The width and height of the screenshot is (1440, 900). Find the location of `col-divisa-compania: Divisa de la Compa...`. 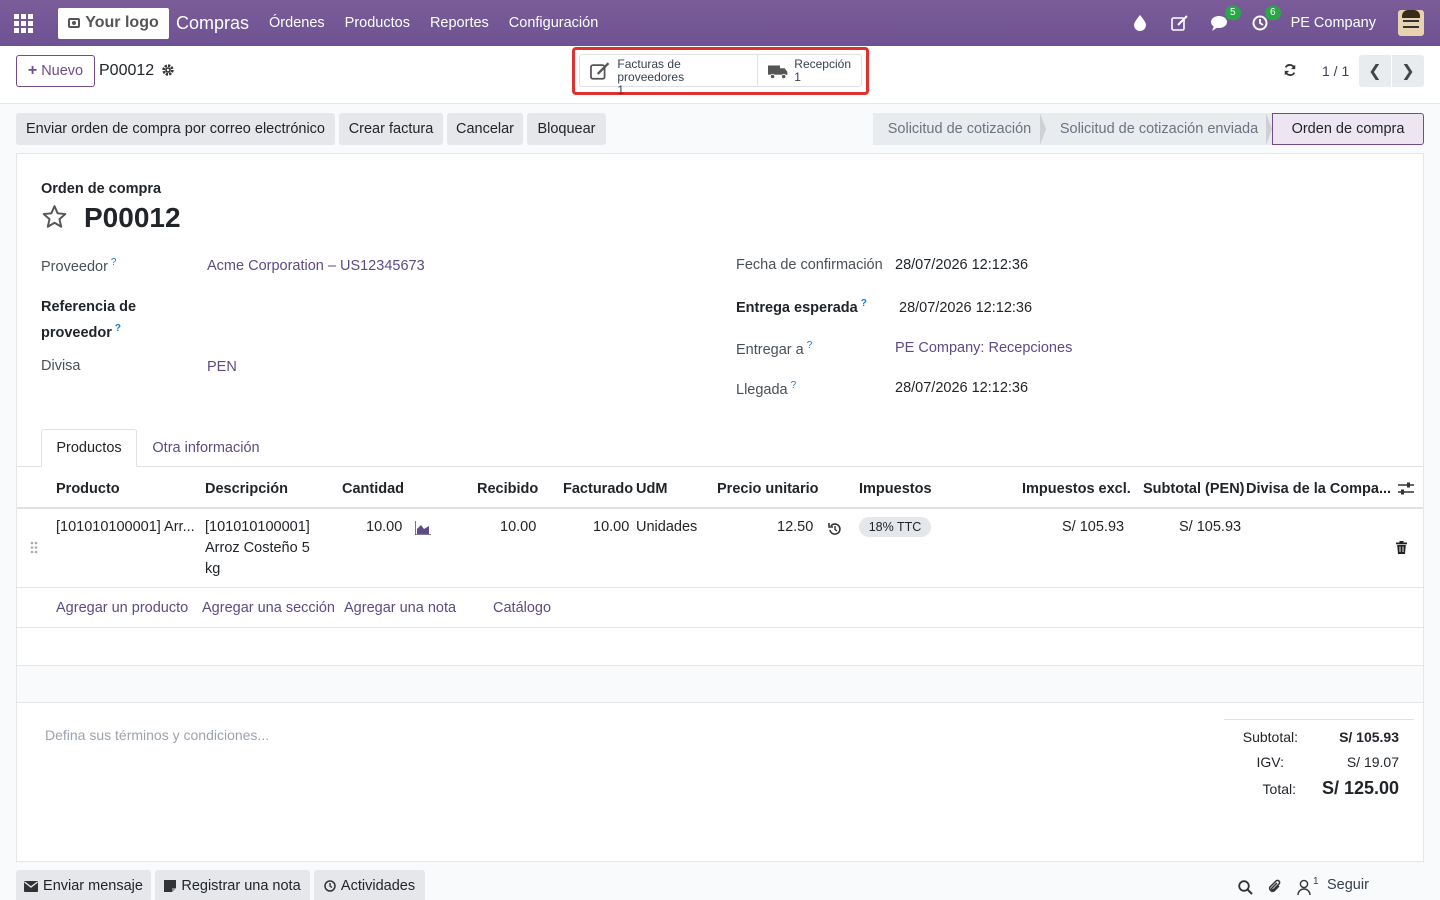

col-divisa-compania: Divisa de la Compa... is located at coordinates (1318, 489).